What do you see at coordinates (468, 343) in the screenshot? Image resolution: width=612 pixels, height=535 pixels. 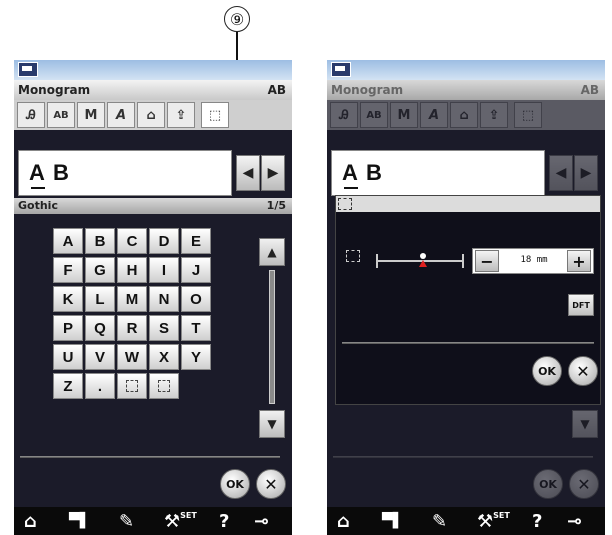 I see `dialog-divider` at bounding box center [468, 343].